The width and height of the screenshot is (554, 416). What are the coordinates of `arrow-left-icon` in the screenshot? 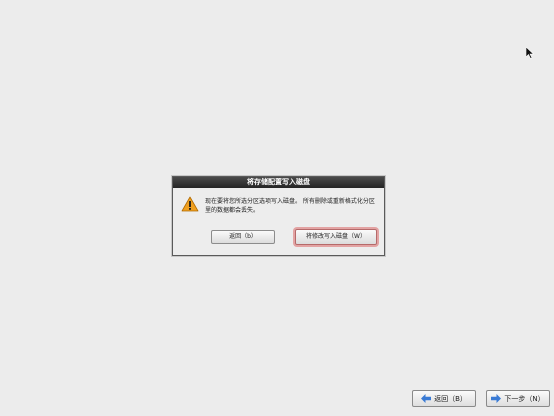 It's located at (426, 398).